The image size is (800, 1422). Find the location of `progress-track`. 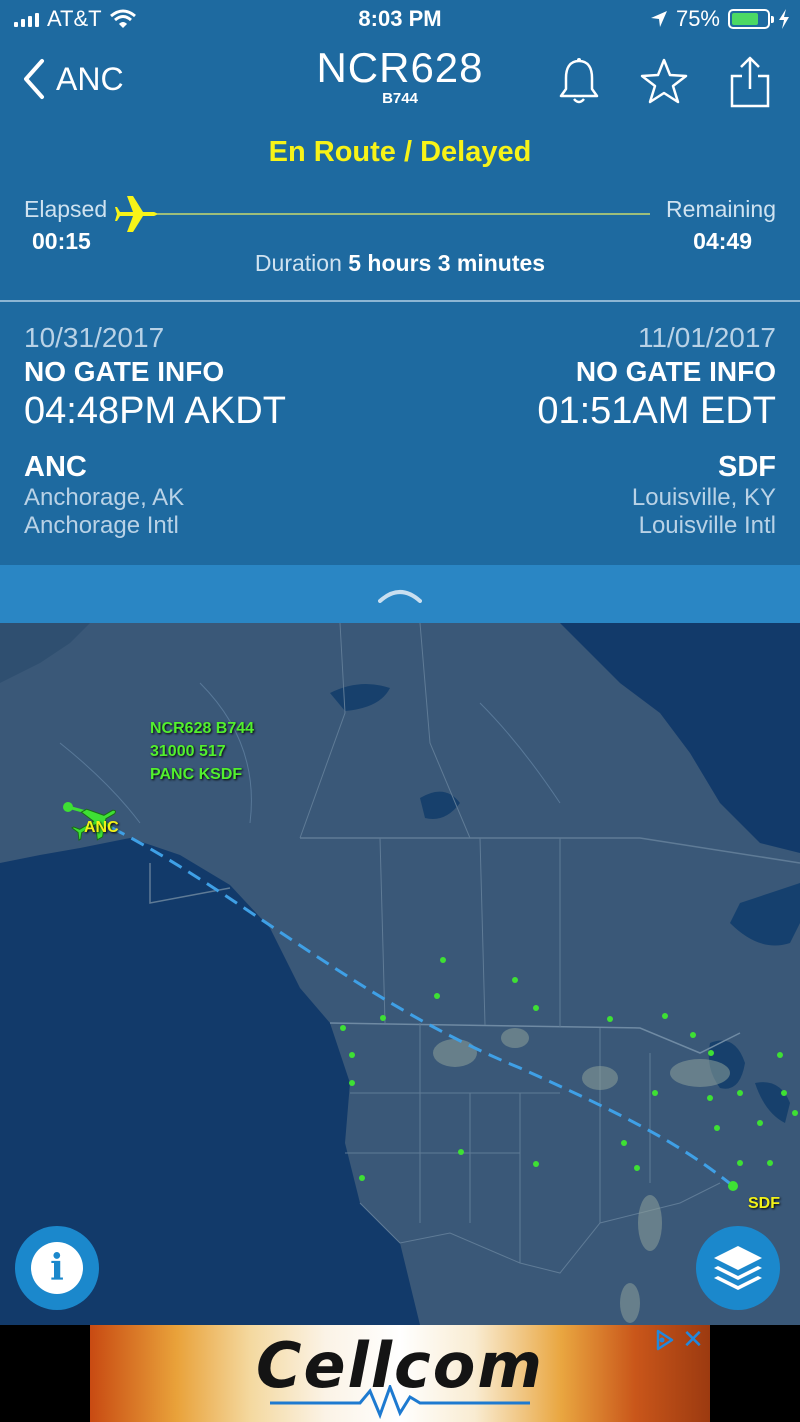

progress-track is located at coordinates (400, 214).